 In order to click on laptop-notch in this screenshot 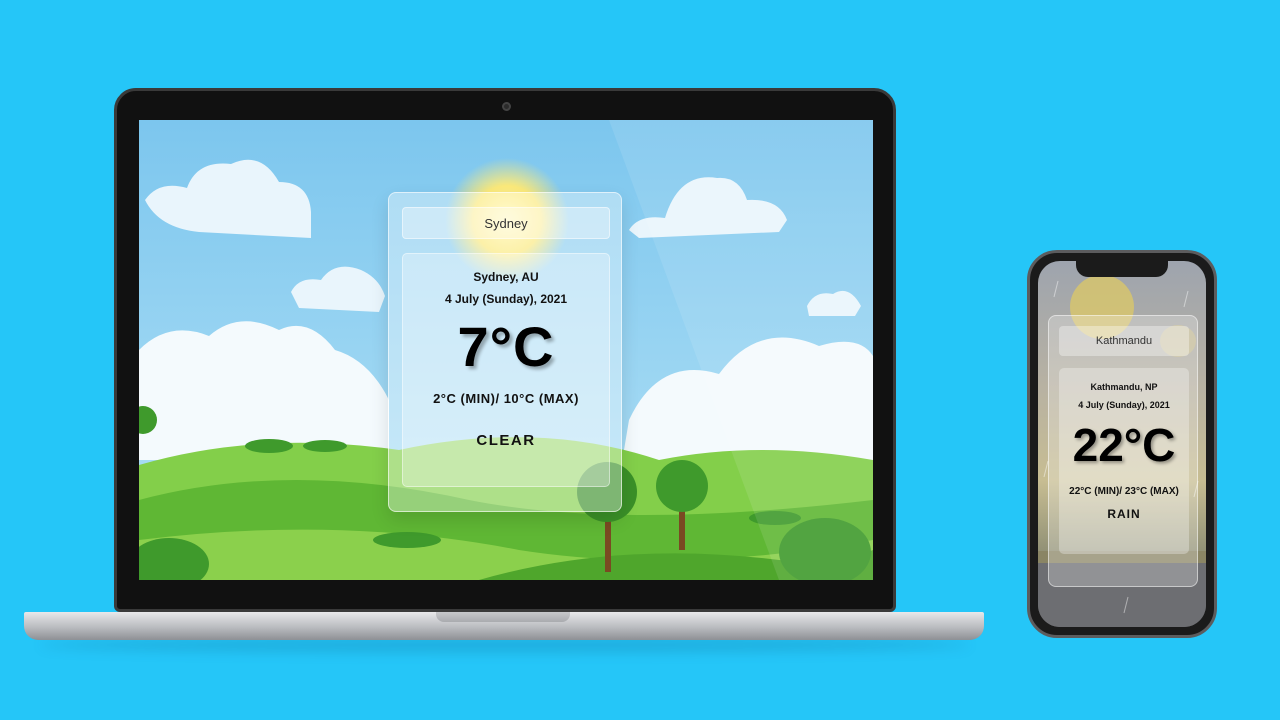, I will do `click(503, 617)`.